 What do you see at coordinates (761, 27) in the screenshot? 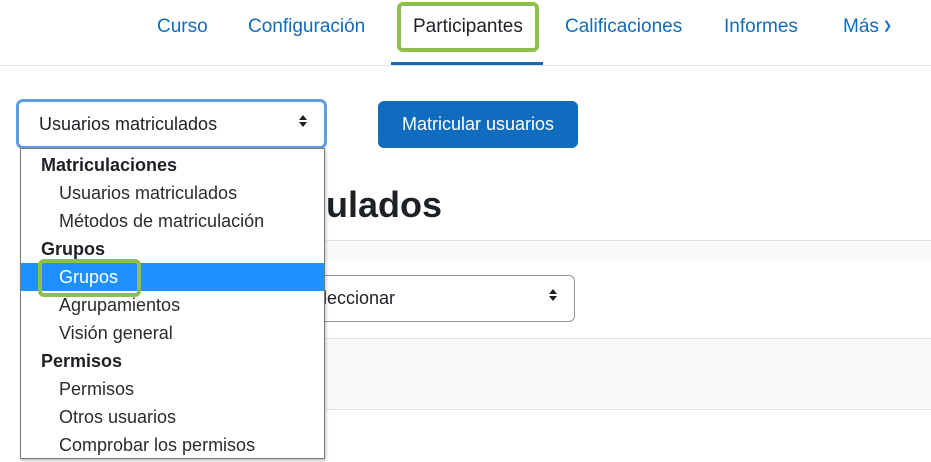
I see `tab-informes: Informes` at bounding box center [761, 27].